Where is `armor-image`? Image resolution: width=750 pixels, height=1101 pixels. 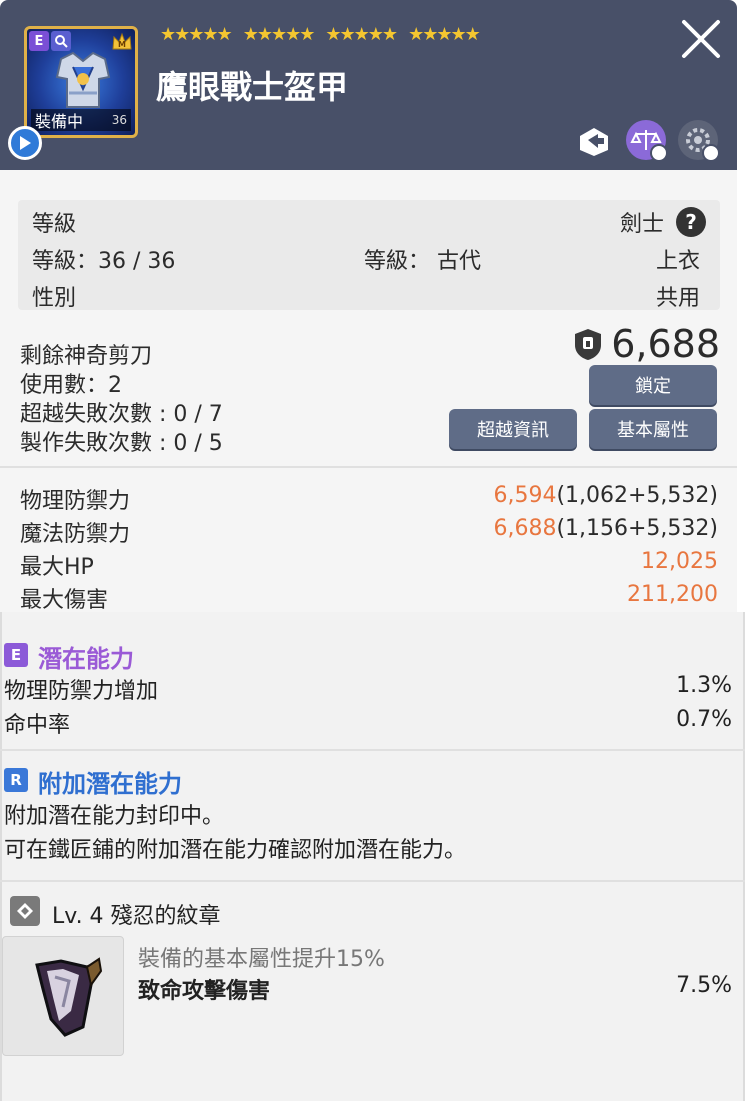 armor-image is located at coordinates (83, 79).